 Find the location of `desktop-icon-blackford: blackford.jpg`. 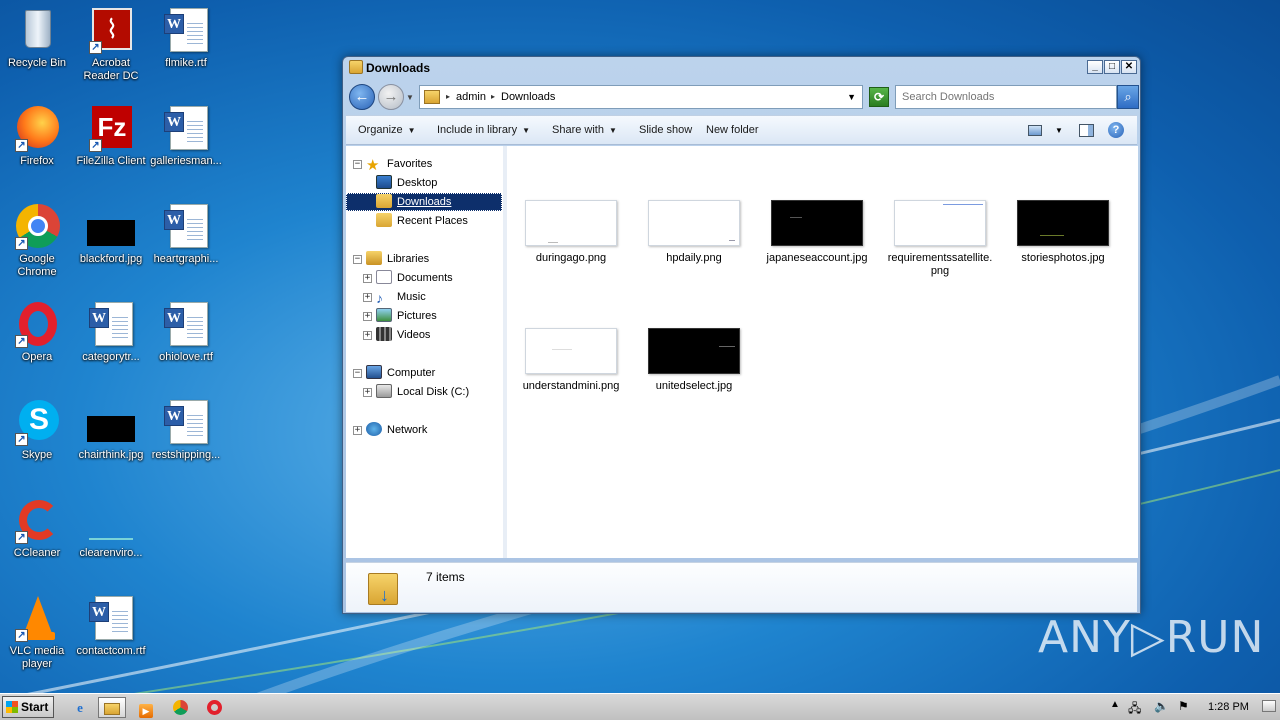

desktop-icon-blackford: blackford.jpg is located at coordinates (111, 234).